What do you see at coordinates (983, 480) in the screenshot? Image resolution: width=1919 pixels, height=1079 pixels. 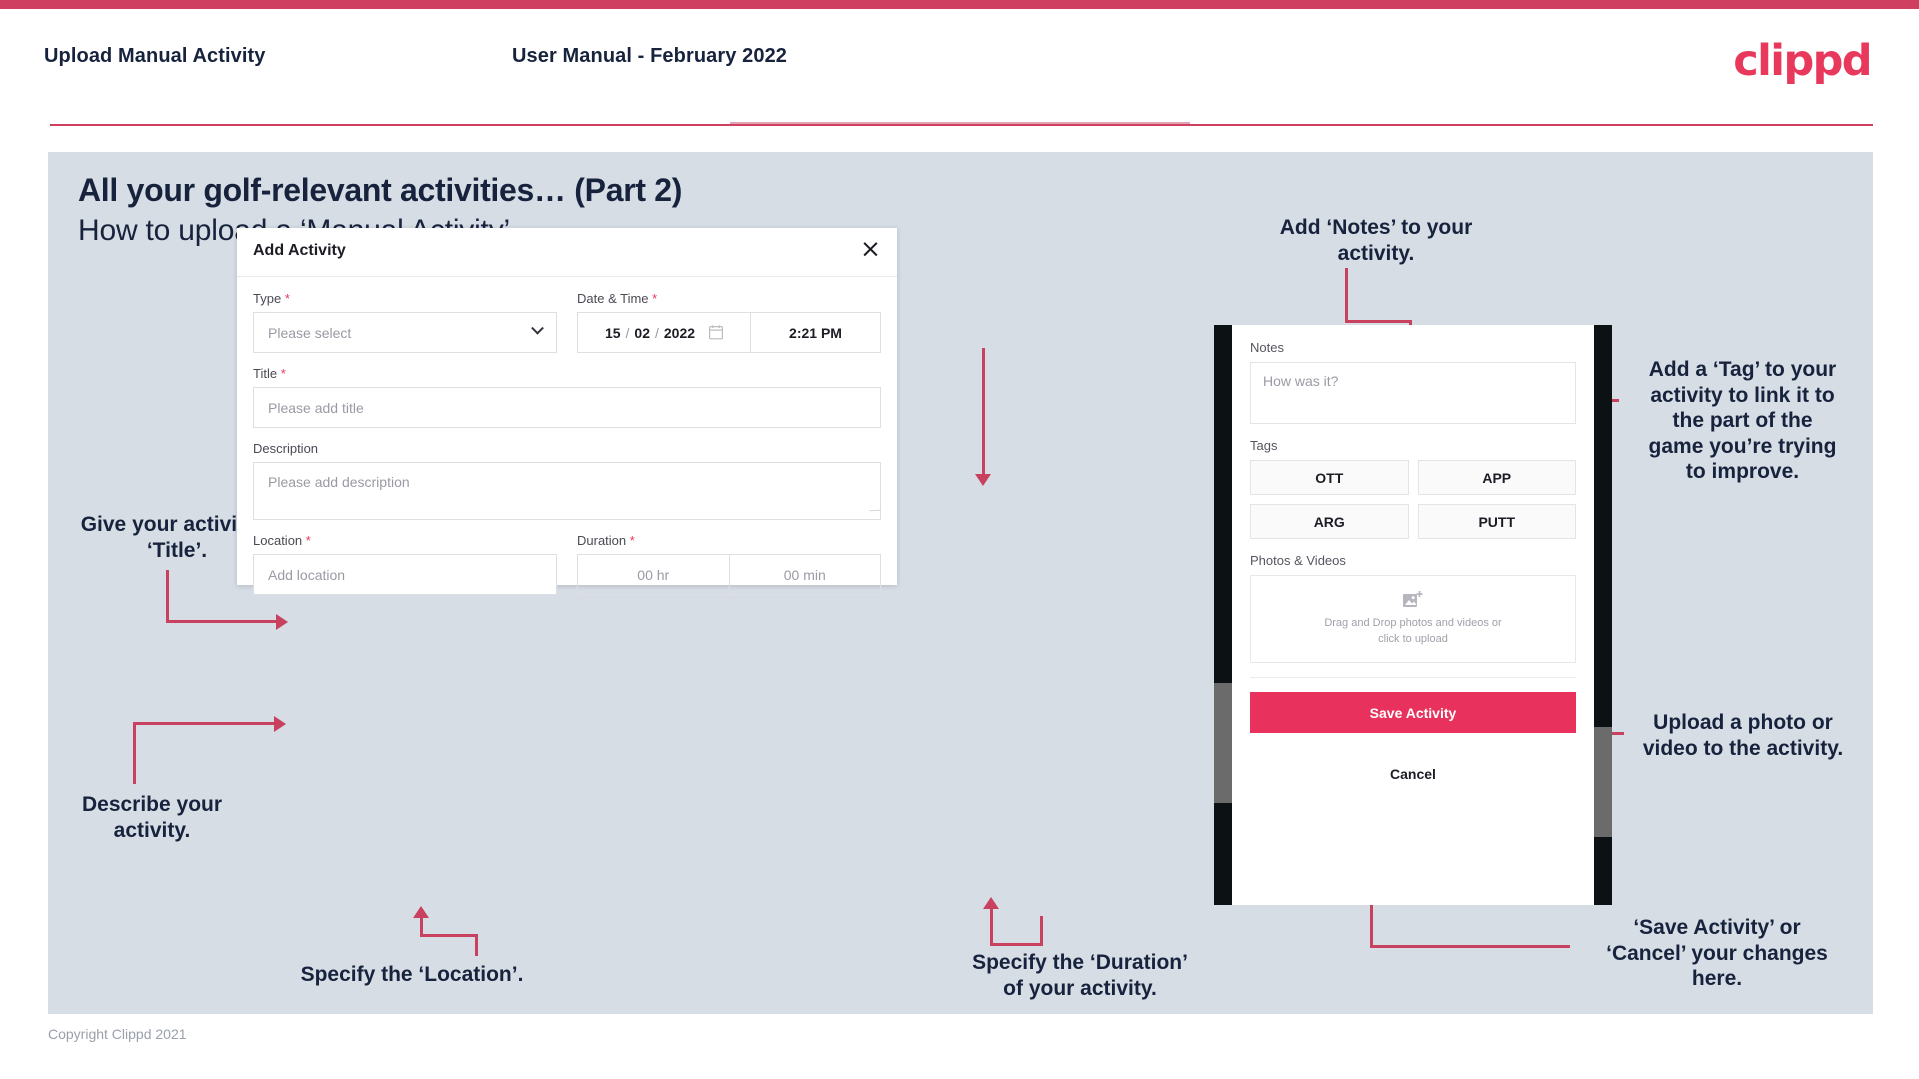 I see `connector-dt-arrow` at bounding box center [983, 480].